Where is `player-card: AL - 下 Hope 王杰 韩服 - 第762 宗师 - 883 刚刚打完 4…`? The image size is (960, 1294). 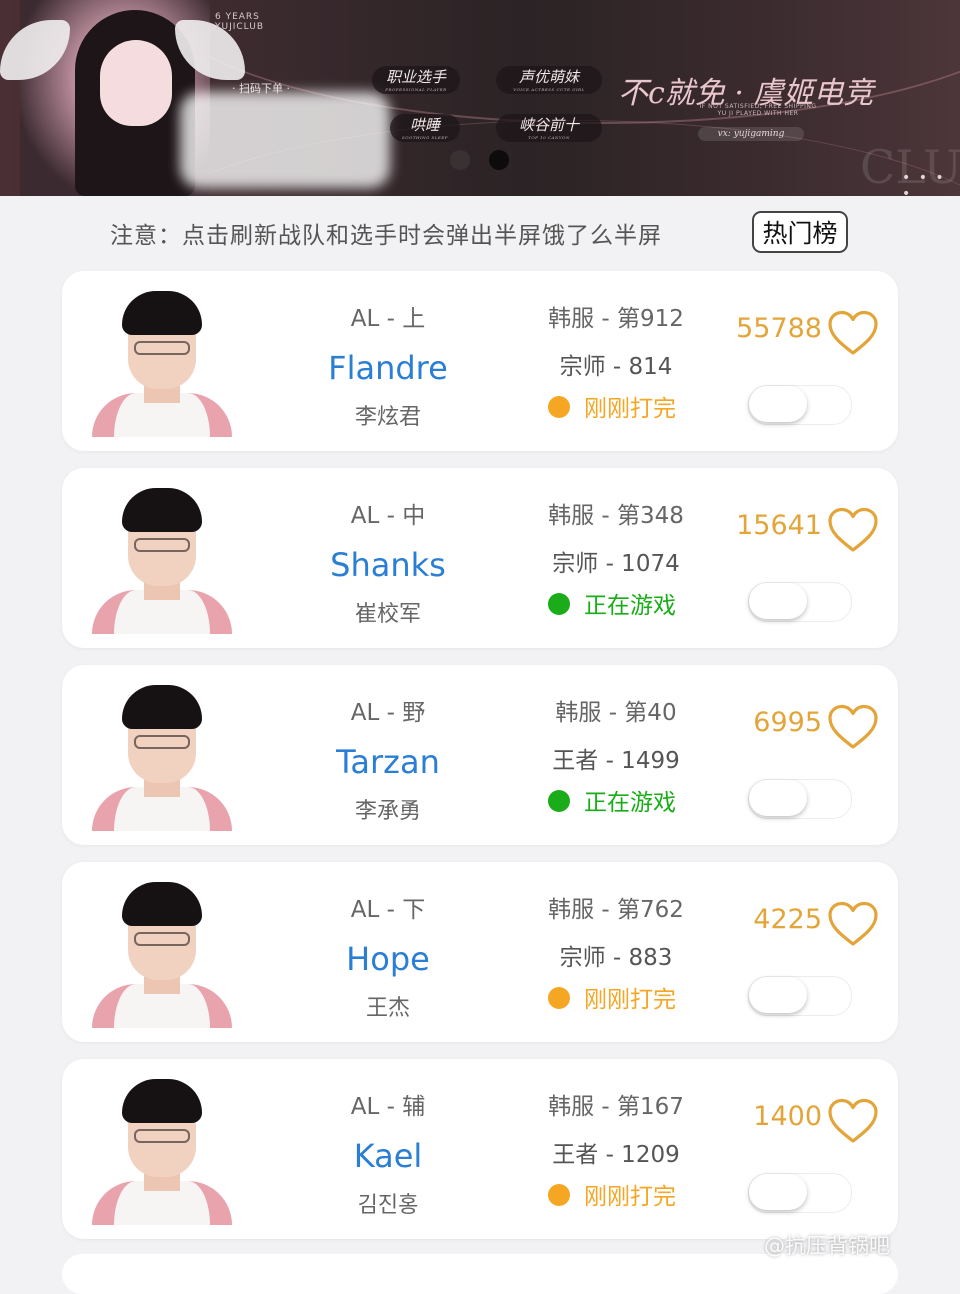
player-card: AL - 下 Hope 王杰 韩服 - 第762 宗师 - 883 刚刚打完 4… is located at coordinates (480, 952).